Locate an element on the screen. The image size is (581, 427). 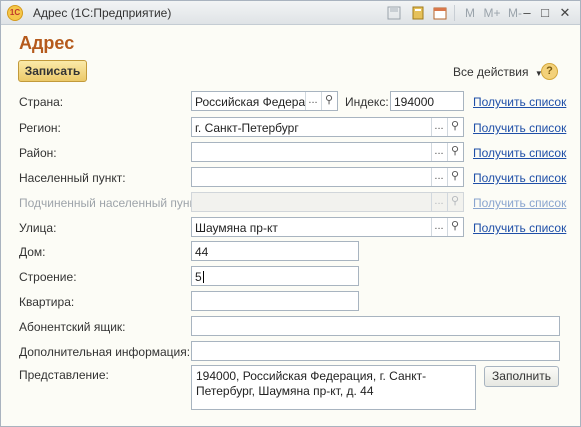
apartment-label: Квартира: is located at coordinates (47, 302).